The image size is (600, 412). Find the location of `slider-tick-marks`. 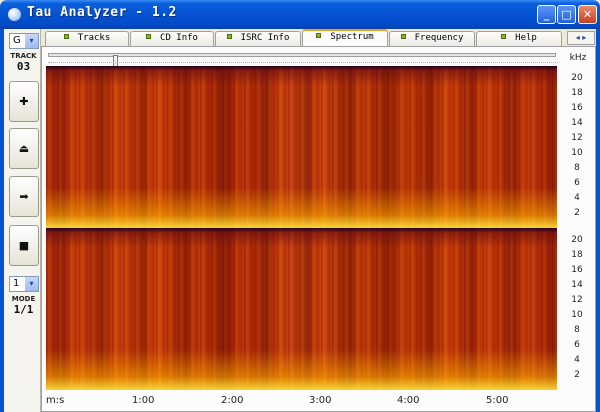

slider-tick-marks is located at coordinates (303, 62).